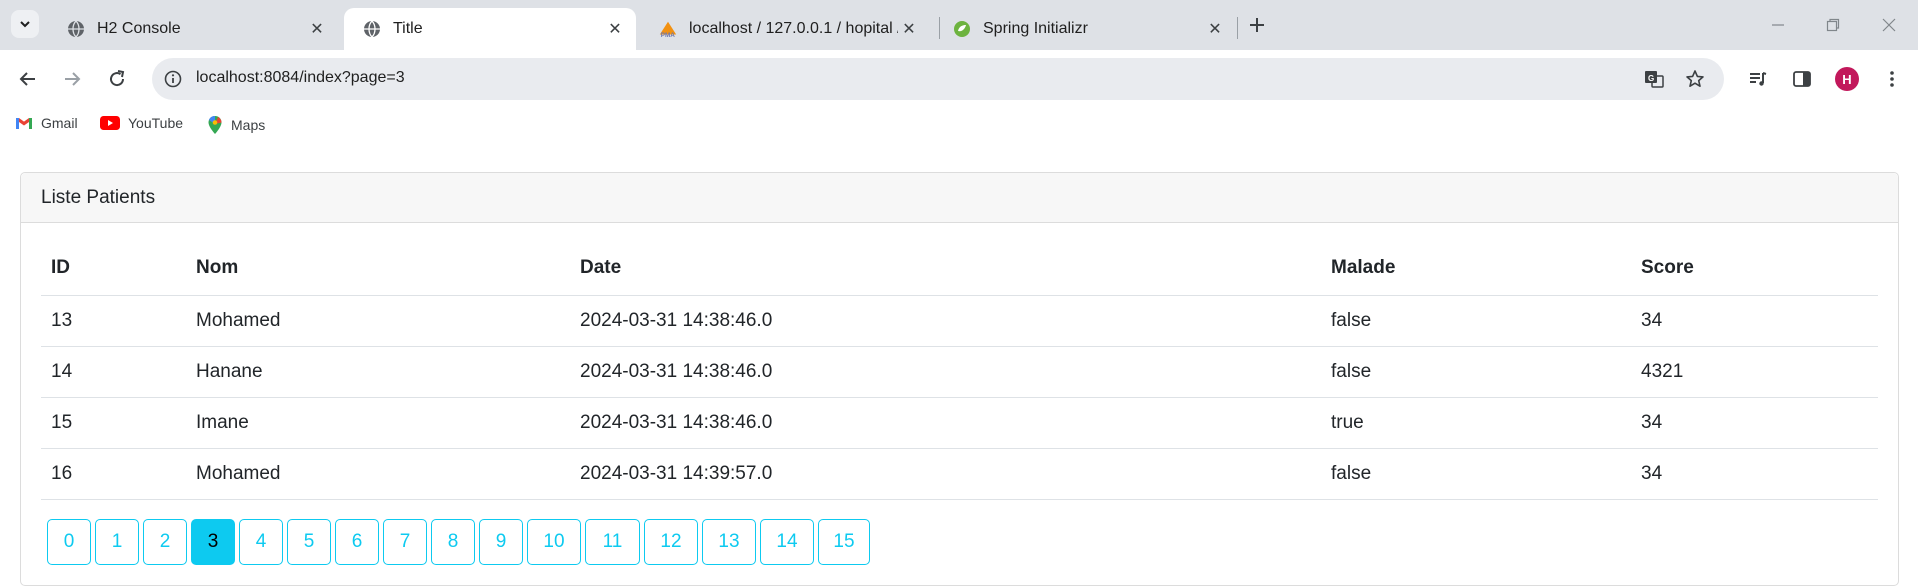 The width and height of the screenshot is (1918, 587). What do you see at coordinates (113, 268) in the screenshot?
I see `column-header-id: ID` at bounding box center [113, 268].